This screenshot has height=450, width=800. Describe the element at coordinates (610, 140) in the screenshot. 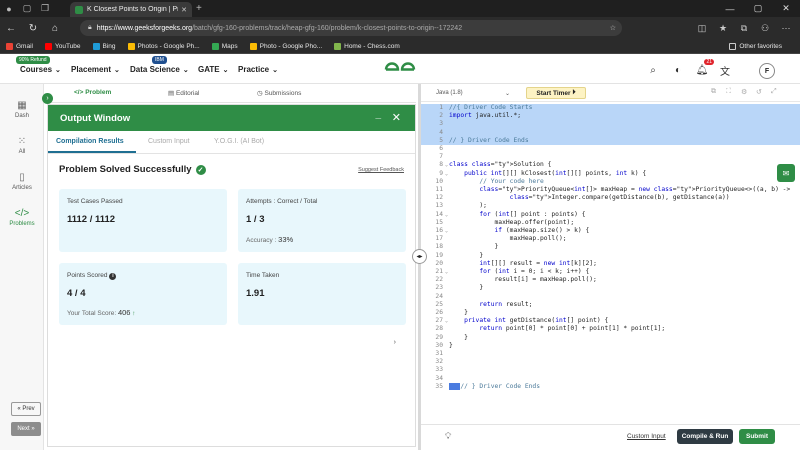

I see `code-line: 5 // } Driver Code Ends` at that location.